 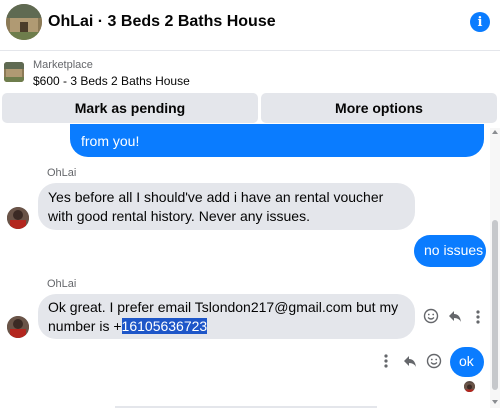 What do you see at coordinates (277, 140) in the screenshot?
I see `outgoing-message: from you!` at bounding box center [277, 140].